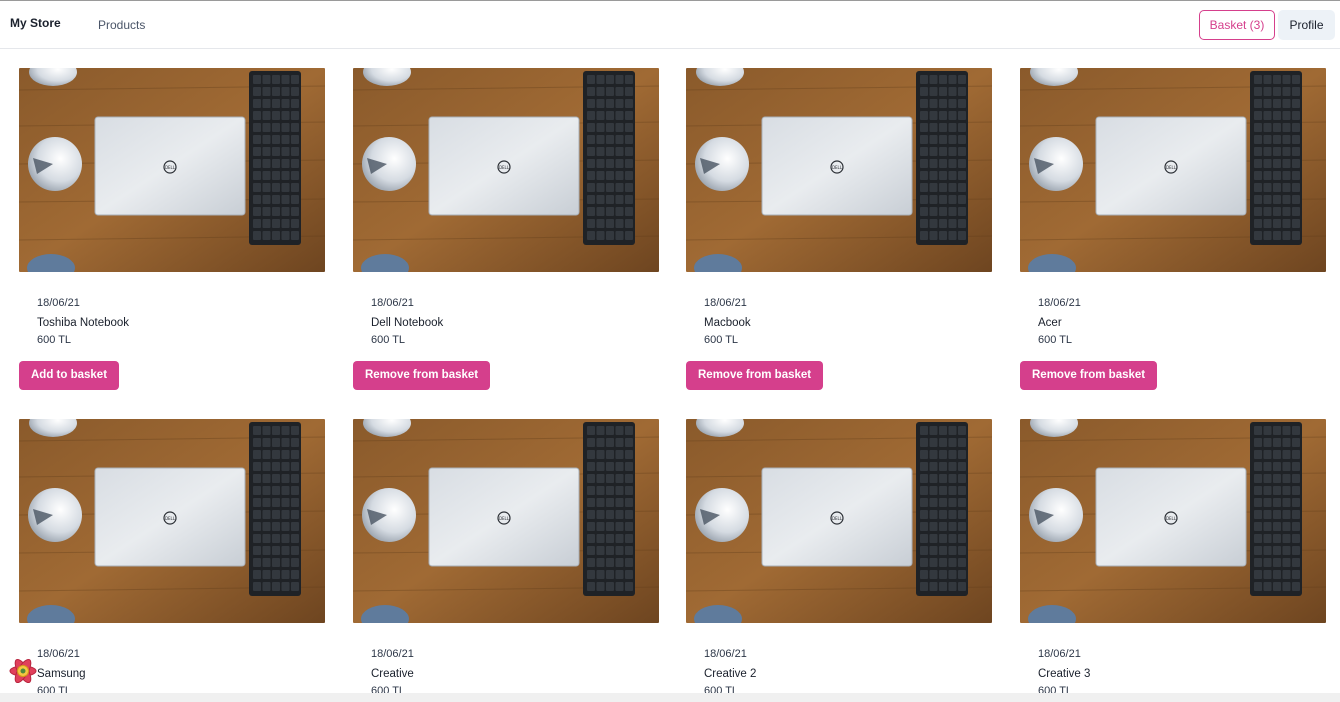 Image resolution: width=1340 pixels, height=702 pixels. What do you see at coordinates (1306, 25) in the screenshot?
I see `profile-button: Profile` at bounding box center [1306, 25].